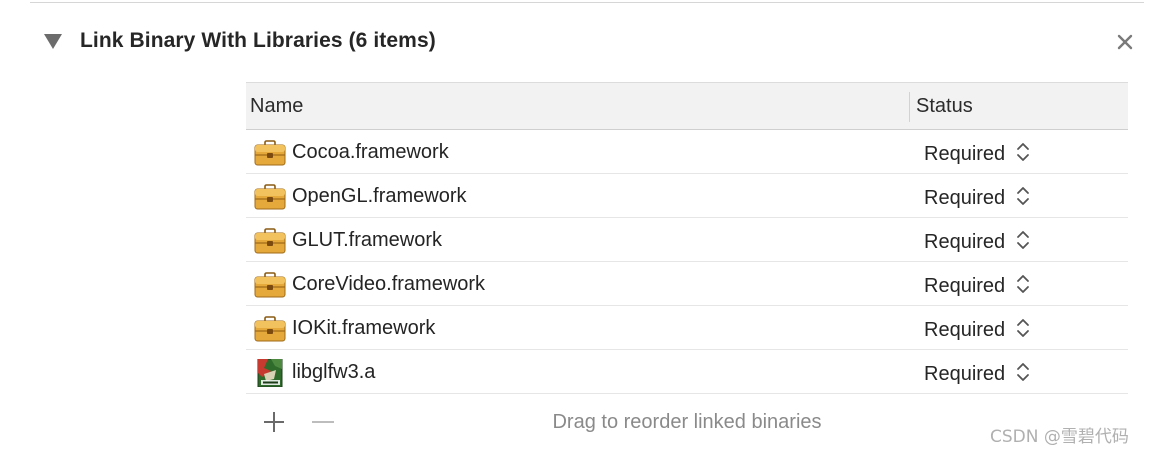 The height and width of the screenshot is (456, 1166). I want to click on column-header-name: Name, so click(276, 106).